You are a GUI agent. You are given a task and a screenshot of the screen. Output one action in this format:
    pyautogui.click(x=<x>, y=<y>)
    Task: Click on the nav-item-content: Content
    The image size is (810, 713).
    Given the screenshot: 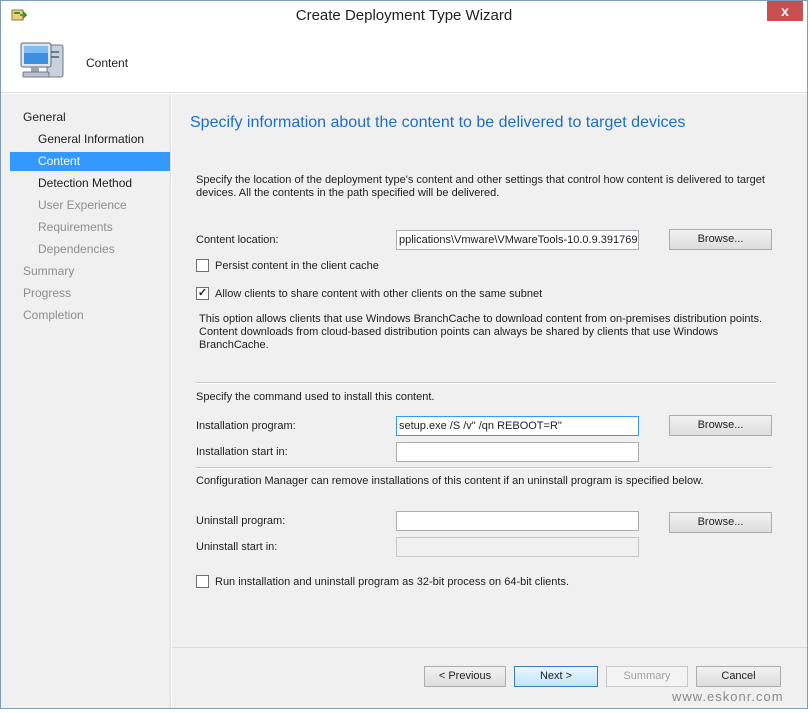 What is the action you would take?
    pyautogui.click(x=90, y=161)
    